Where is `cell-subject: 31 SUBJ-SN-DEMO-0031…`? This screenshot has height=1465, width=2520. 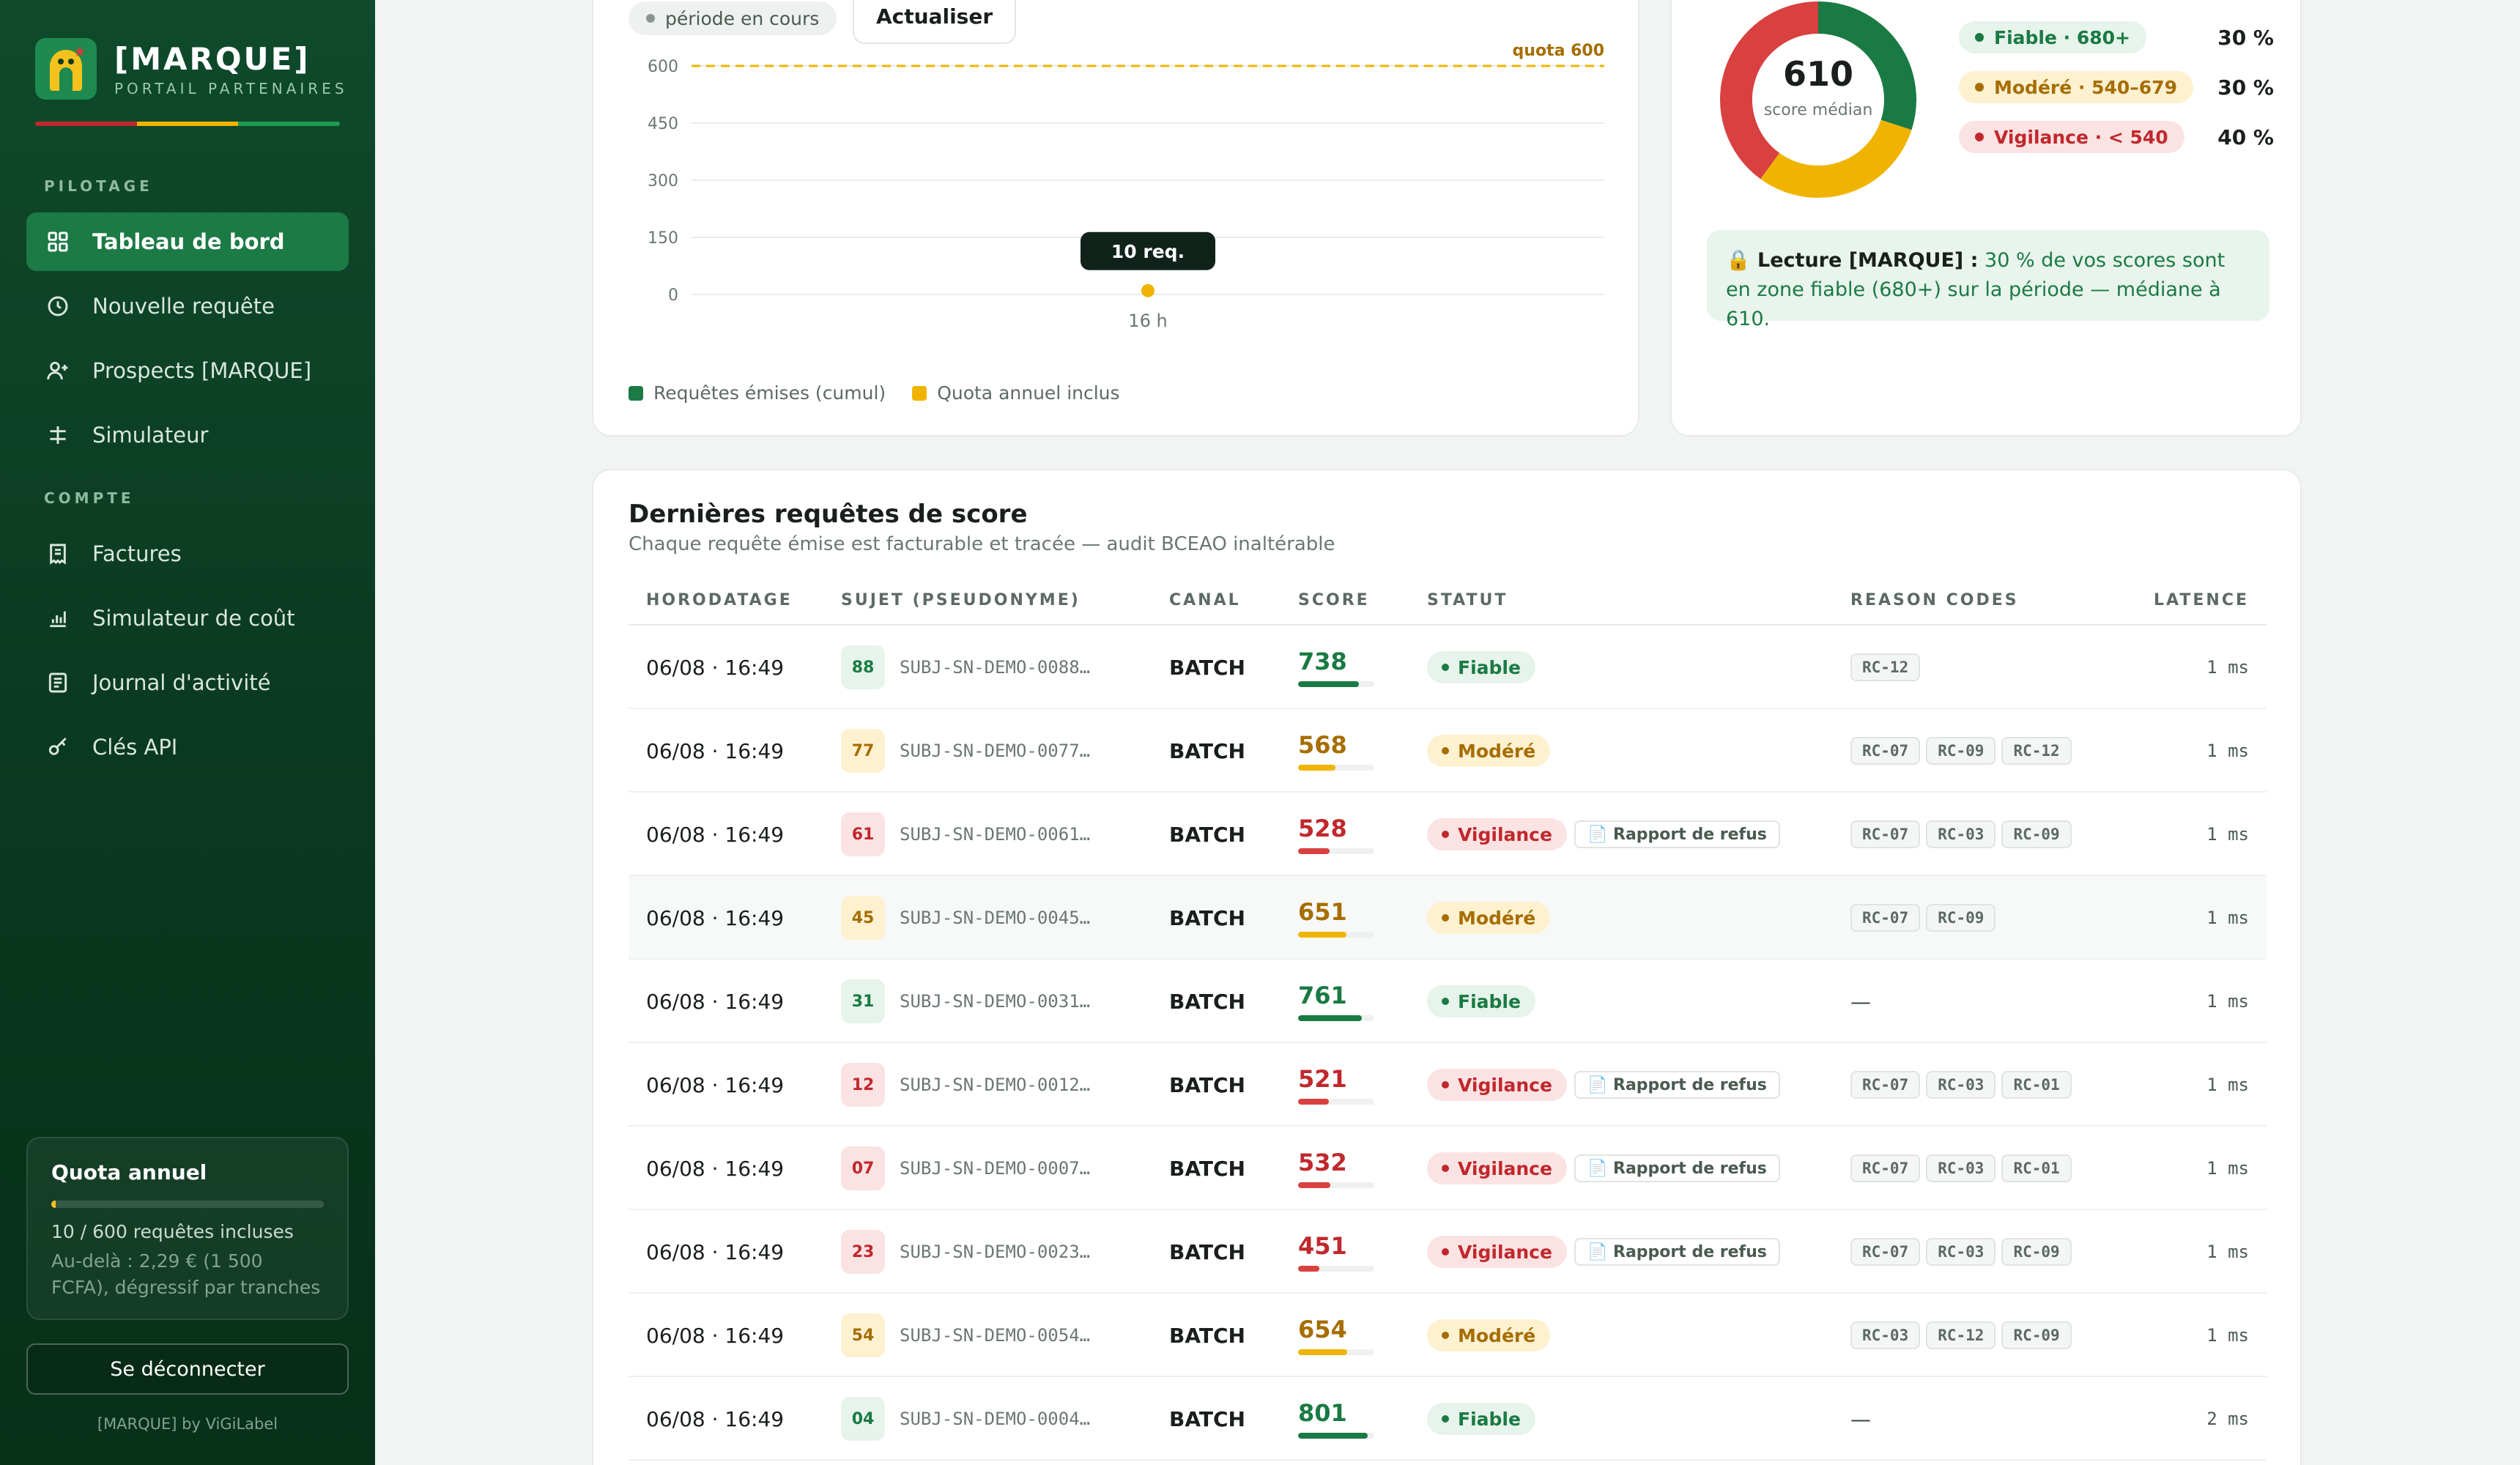
cell-subject: 31 SUBJ-SN-DEMO-0031… is located at coordinates (965, 1002).